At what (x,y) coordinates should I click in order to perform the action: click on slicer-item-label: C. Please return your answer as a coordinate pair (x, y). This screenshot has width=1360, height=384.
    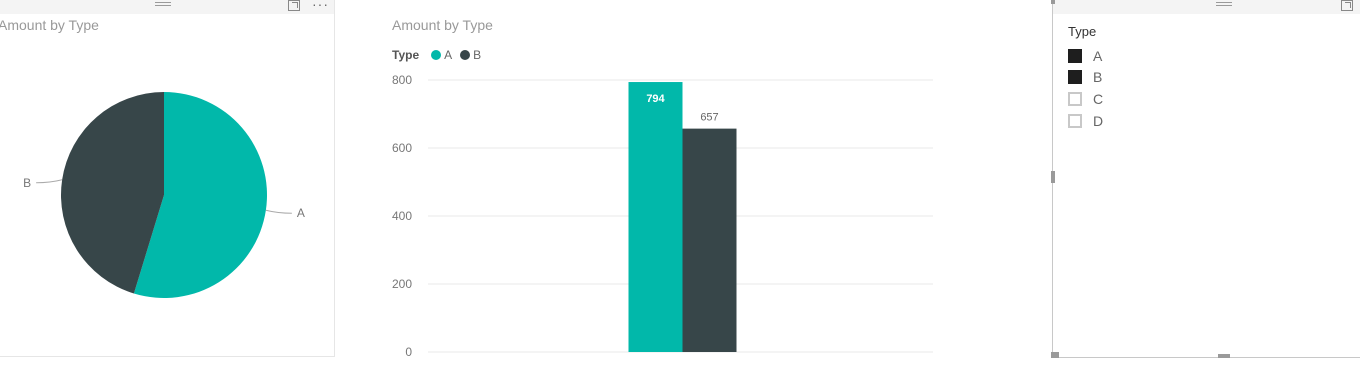
    Looking at the image, I should click on (1098, 99).